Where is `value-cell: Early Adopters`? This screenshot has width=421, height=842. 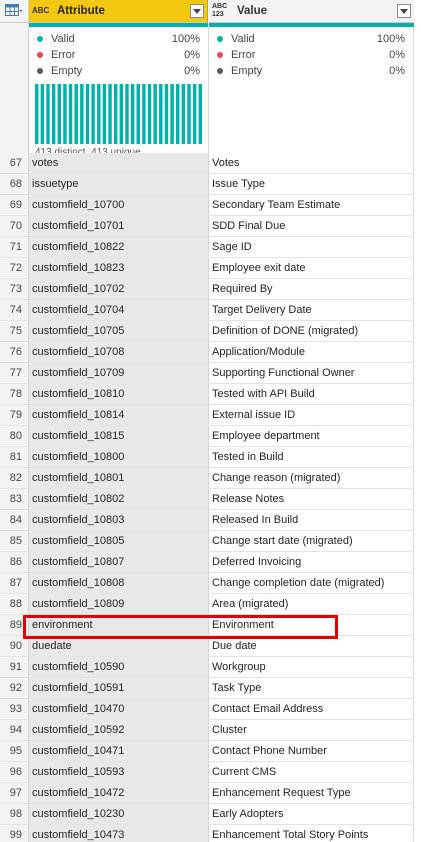
value-cell: Early Adopters is located at coordinates (311, 814).